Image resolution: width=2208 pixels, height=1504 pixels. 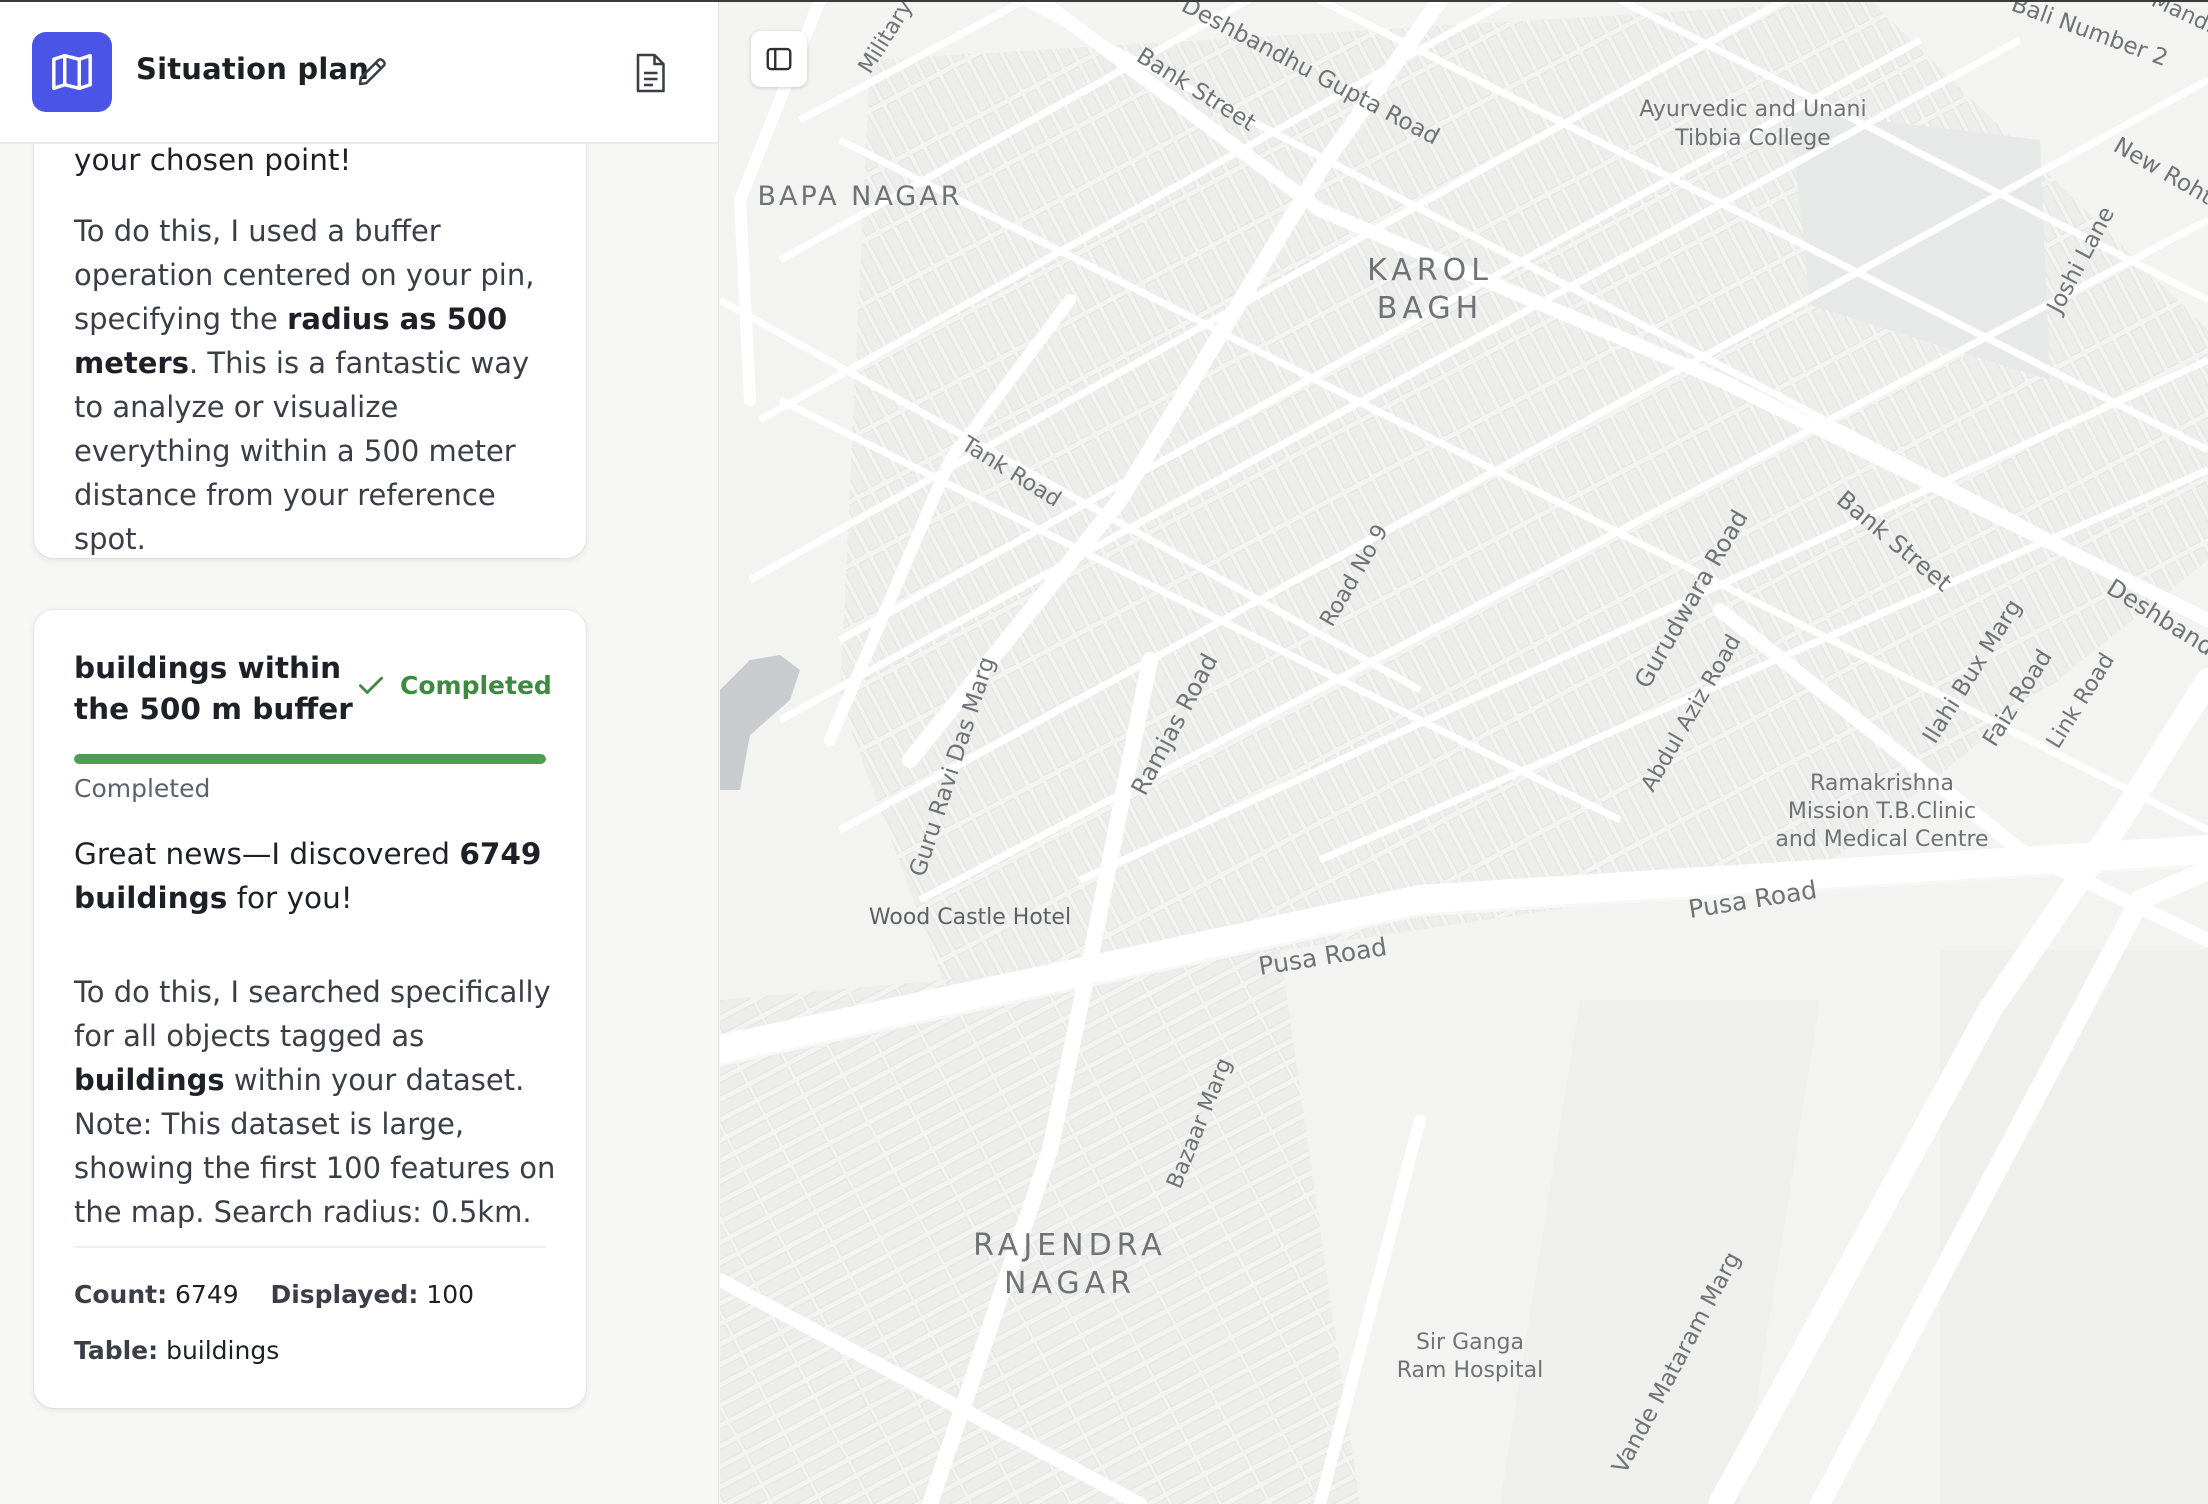 I want to click on label-bapa-nagar: BAPA NAGAR, so click(x=860, y=196).